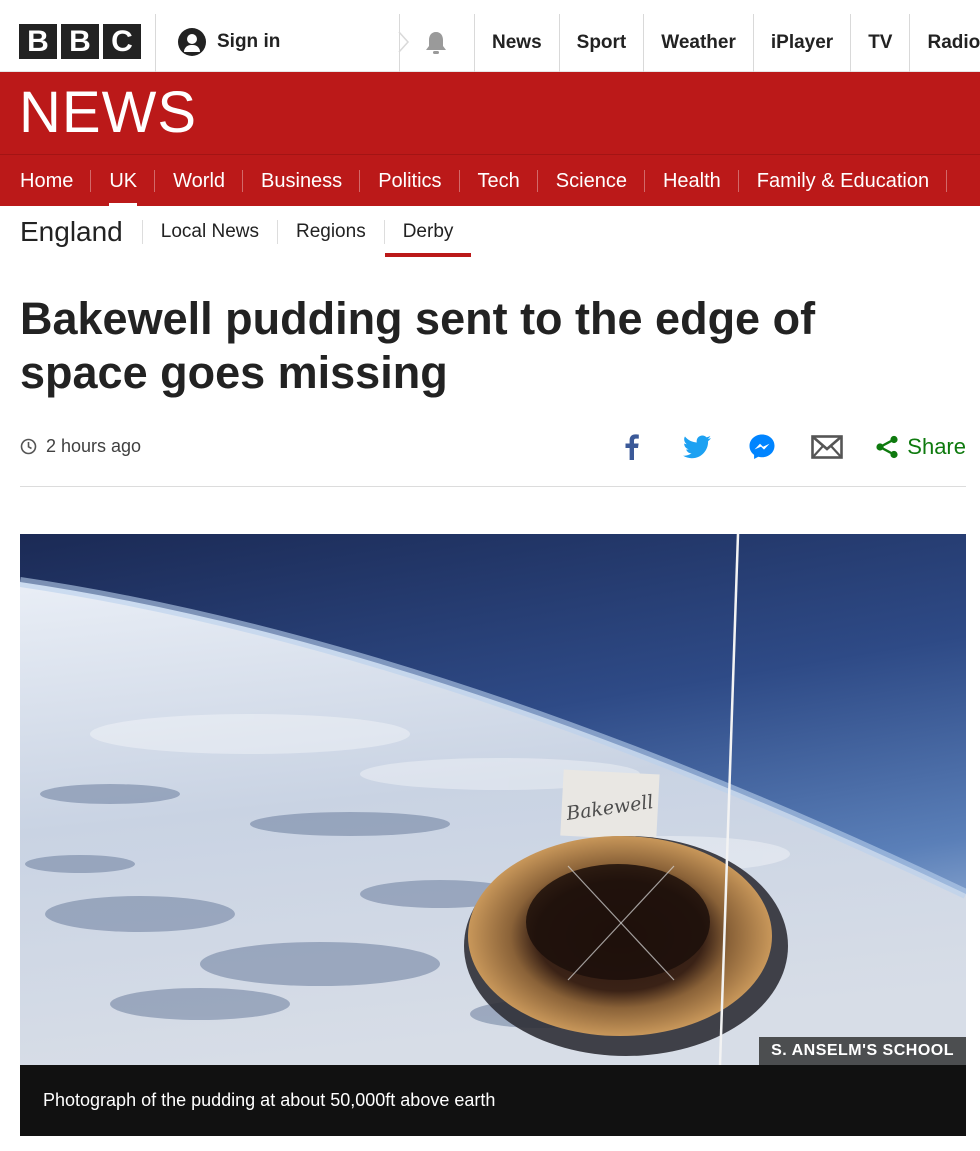 This screenshot has height=1151, width=980. I want to click on top-nav-weather: Weather, so click(698, 43).